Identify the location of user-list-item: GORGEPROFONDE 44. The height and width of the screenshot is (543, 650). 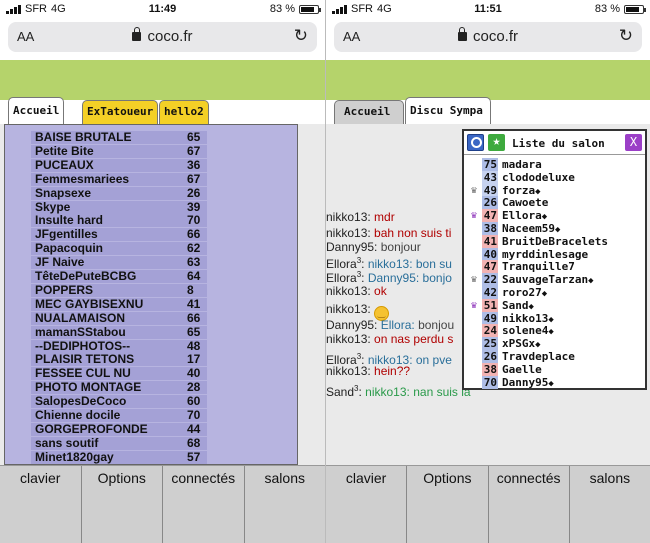
(119, 429).